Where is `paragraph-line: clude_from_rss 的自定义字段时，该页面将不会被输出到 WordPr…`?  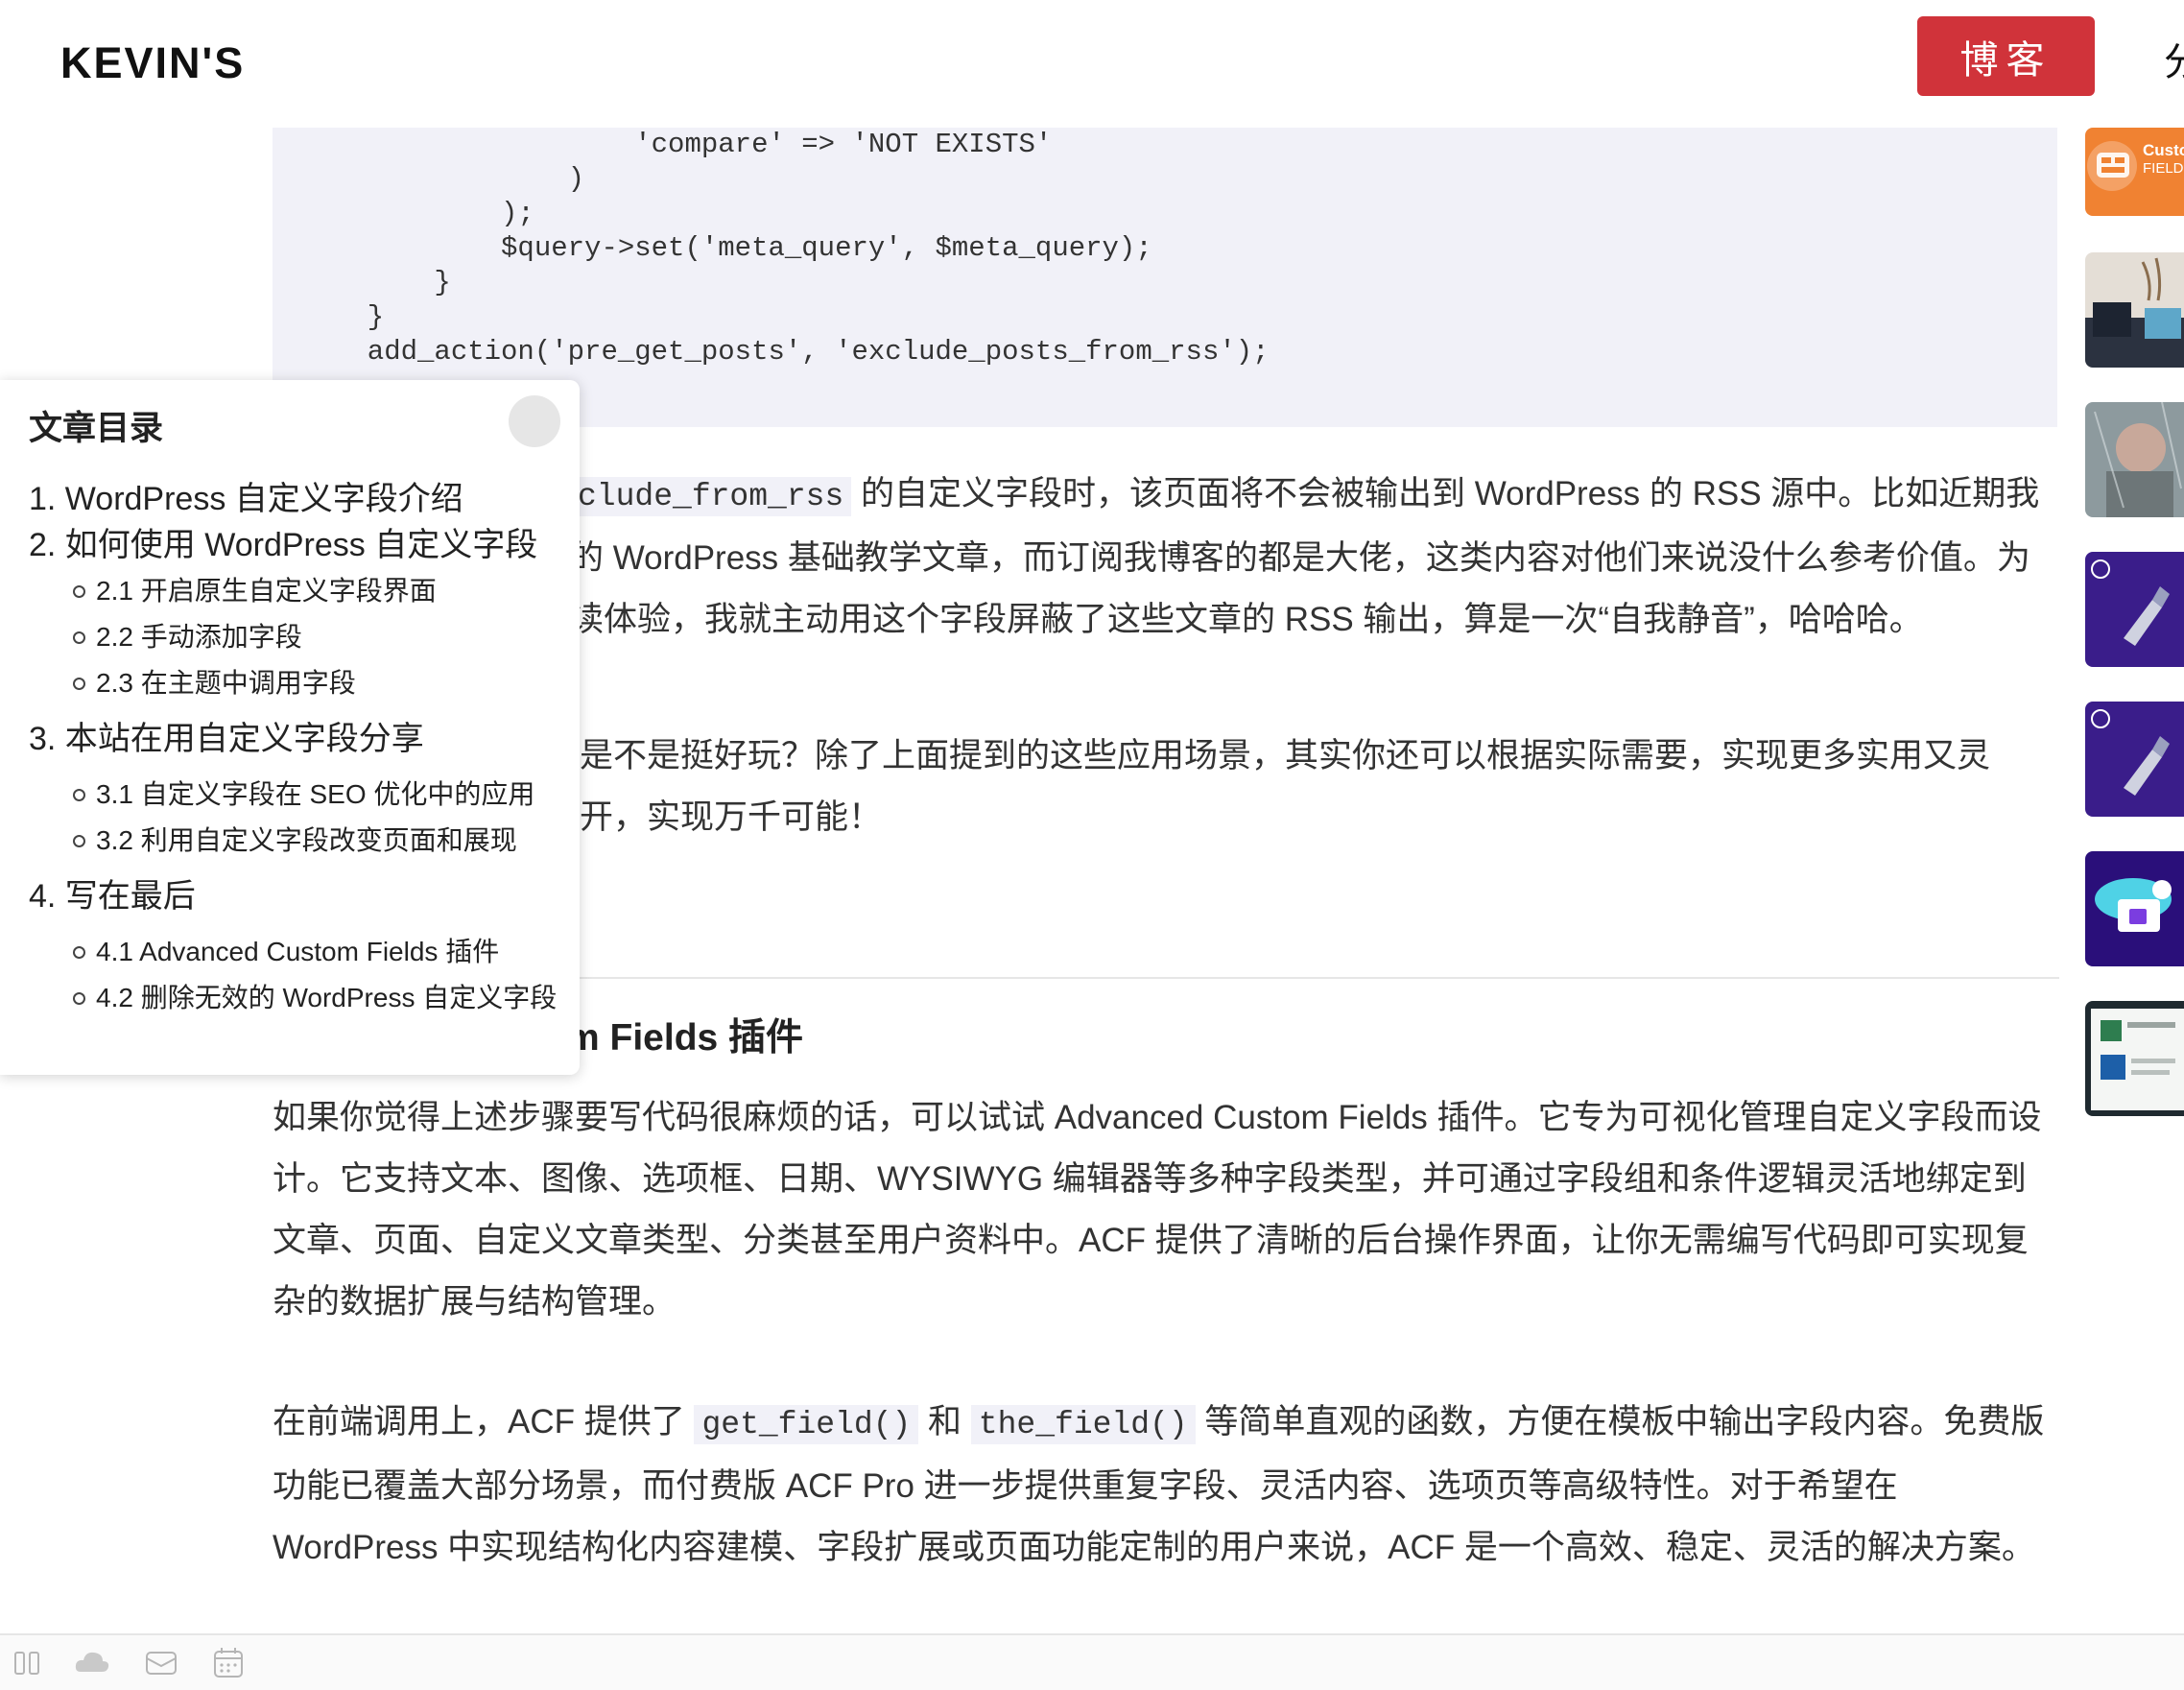
paragraph-line: clude_from_rss 的自定义字段时，该页面将不会被输出到 WordPr… is located at coordinates (1337, 496).